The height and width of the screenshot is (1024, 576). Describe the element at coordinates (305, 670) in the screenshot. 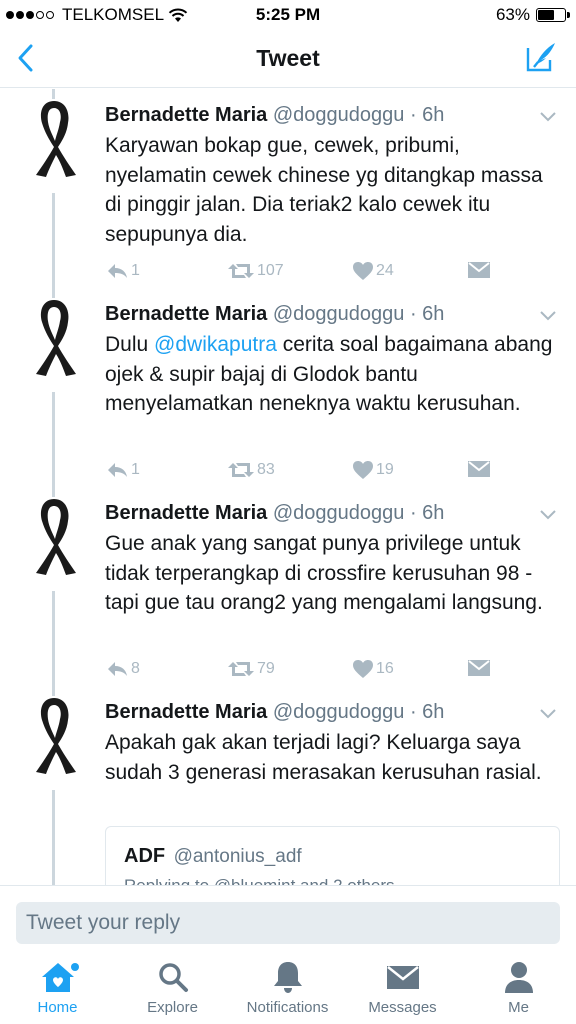

I see `tweet-actions: 8 79 16` at that location.